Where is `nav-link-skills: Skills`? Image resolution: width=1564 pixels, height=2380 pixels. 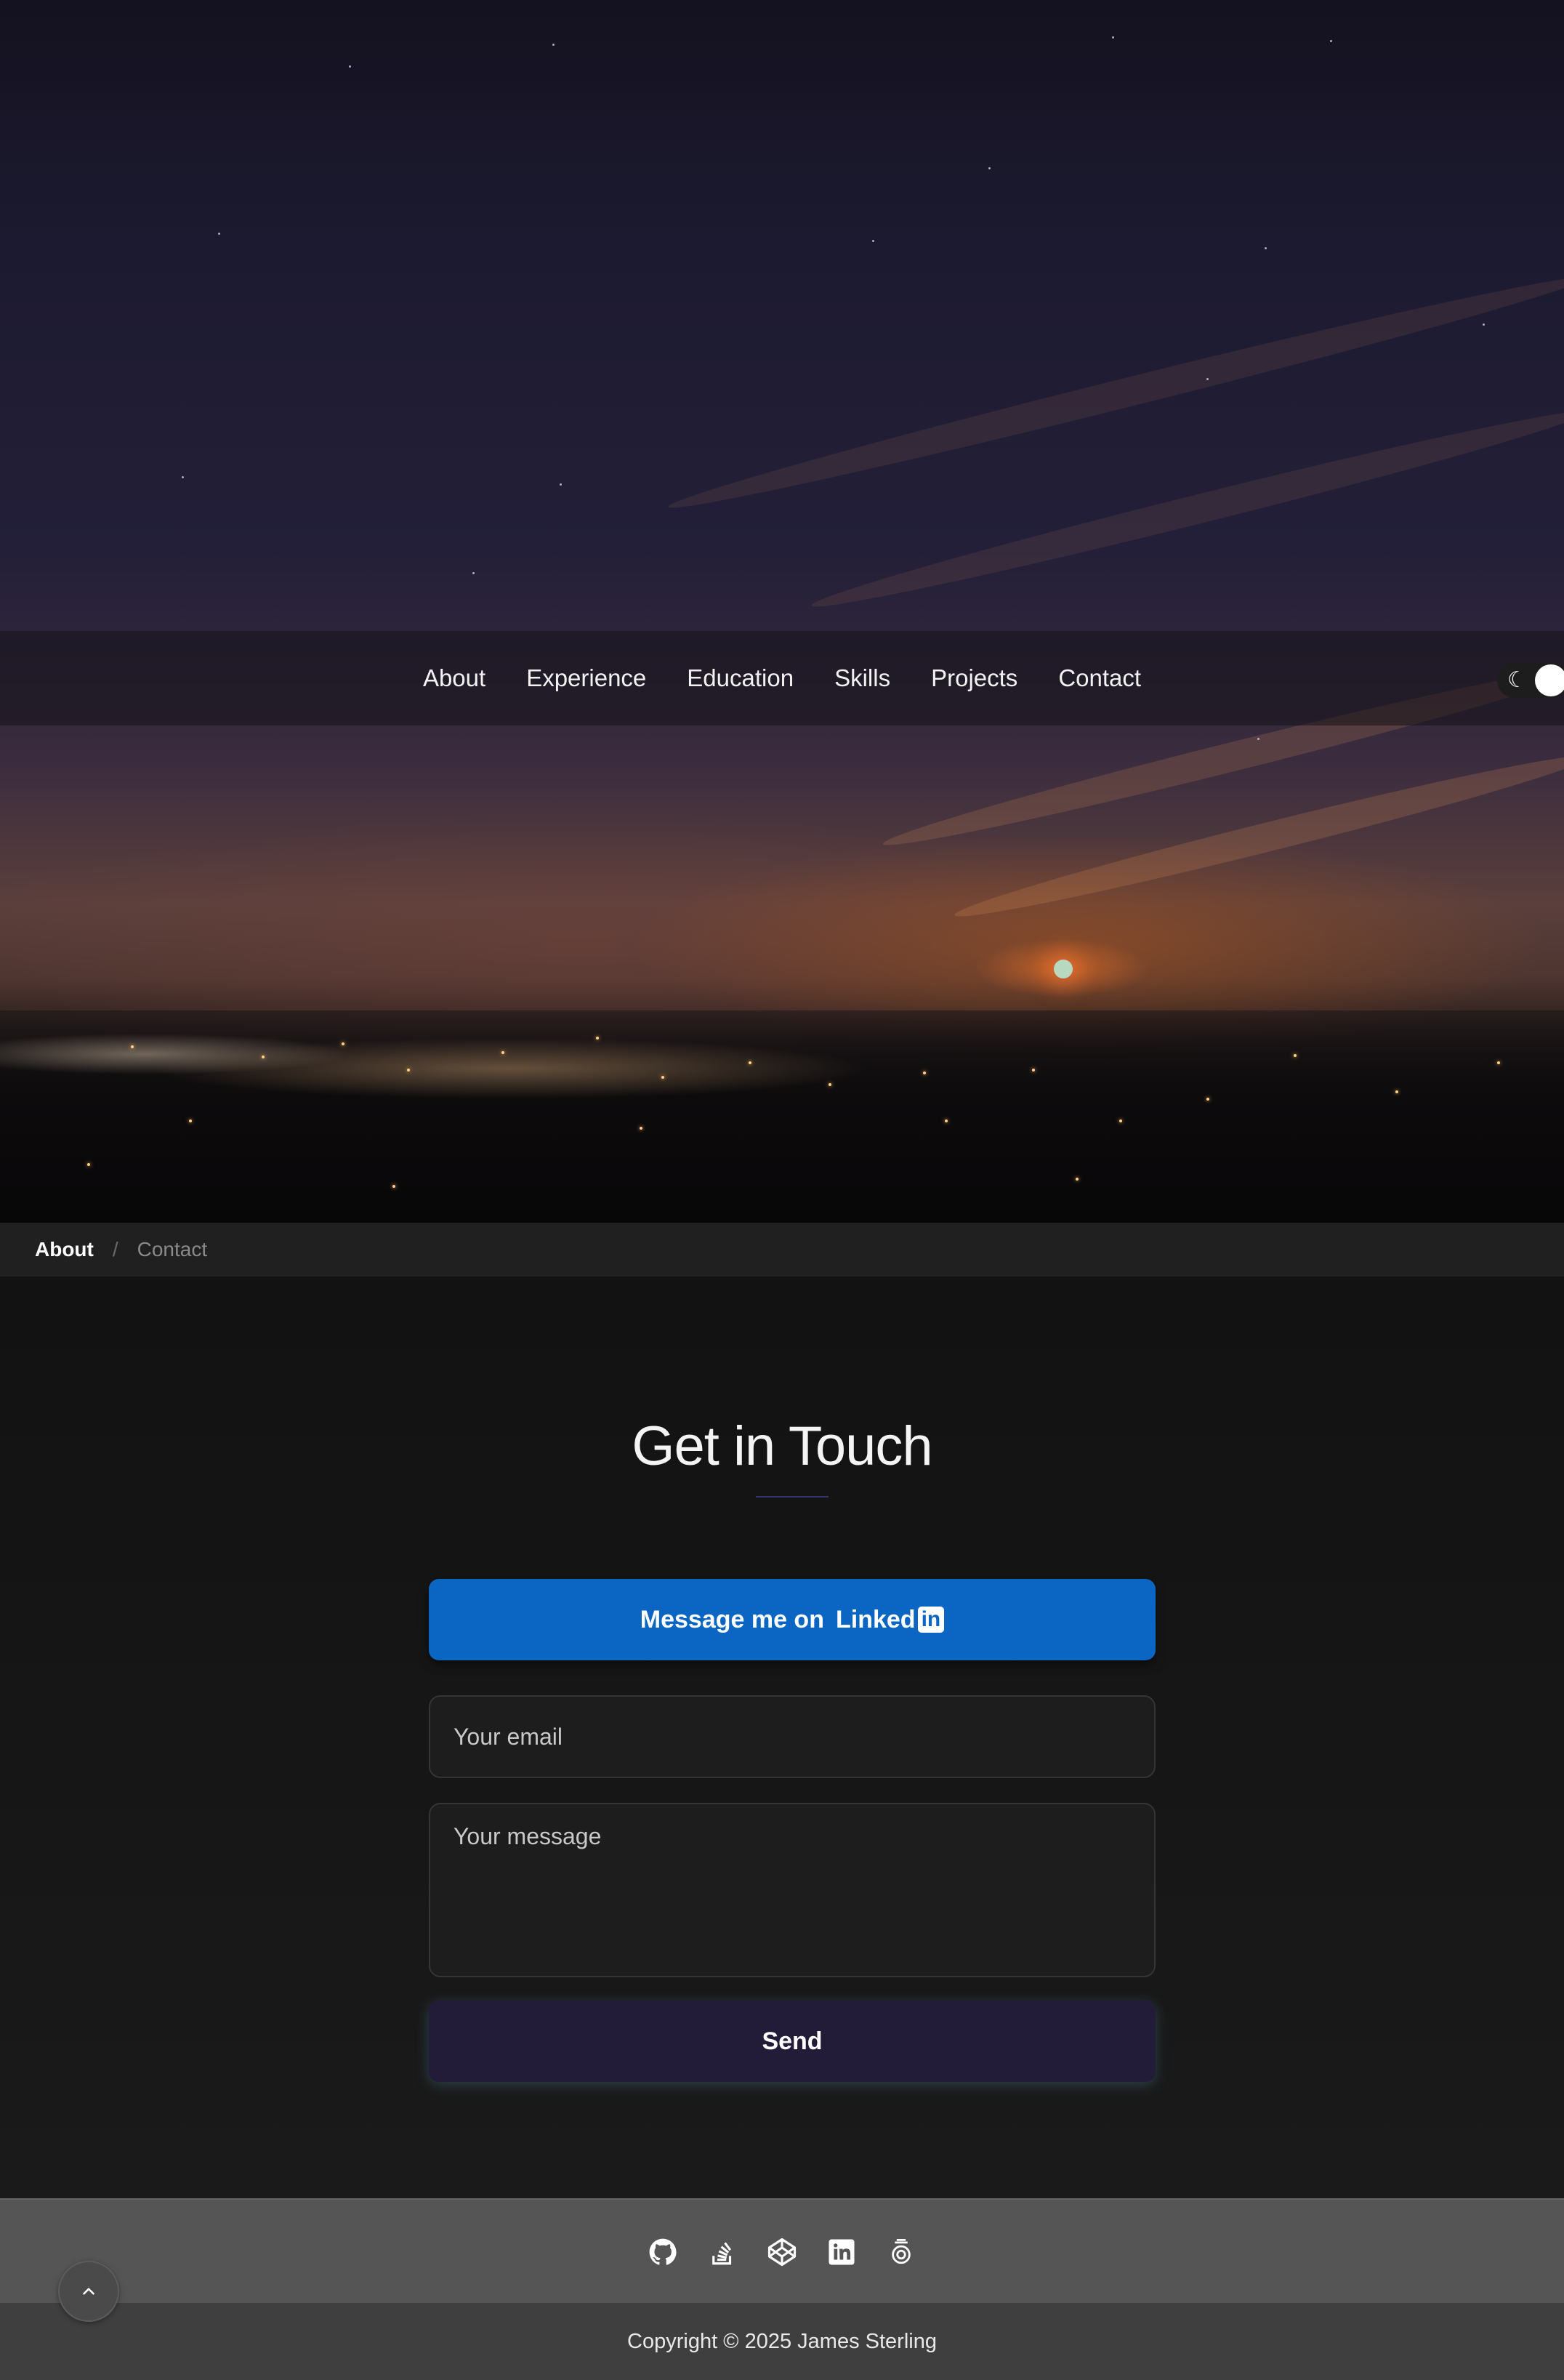 nav-link-skills: Skills is located at coordinates (862, 678).